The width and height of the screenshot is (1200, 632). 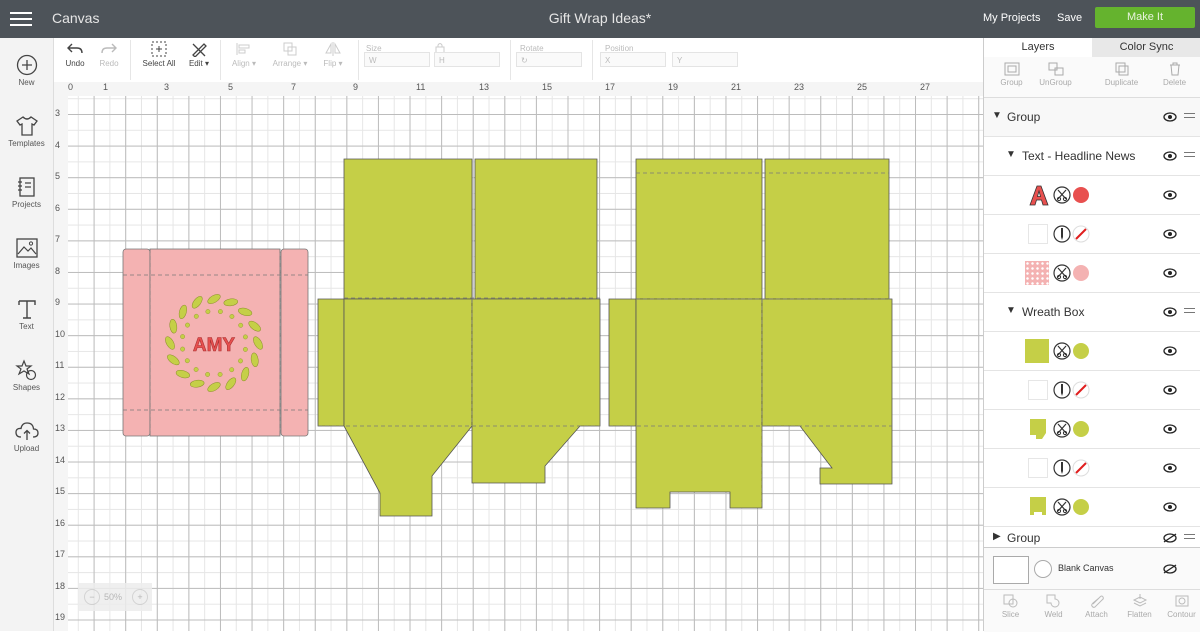 What do you see at coordinates (1092, 507) in the screenshot?
I see `layer-green-piece-2-cut` at bounding box center [1092, 507].